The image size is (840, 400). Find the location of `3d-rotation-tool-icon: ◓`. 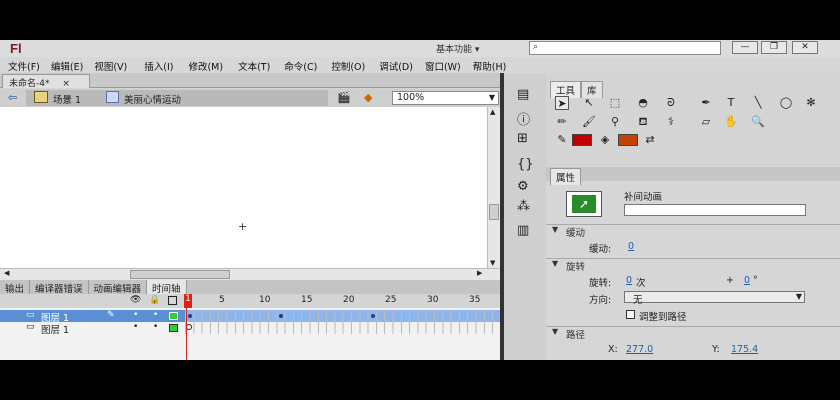

3d-rotation-tool-icon: ◓ is located at coordinates (643, 103).